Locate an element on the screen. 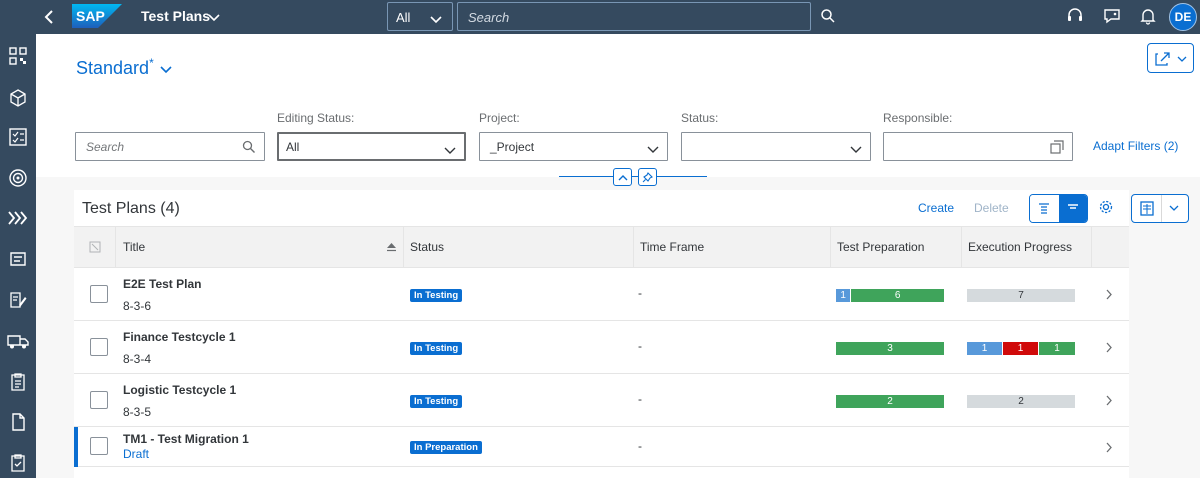 The height and width of the screenshot is (478, 1200). clipboard-check-icon is located at coordinates (18, 463).